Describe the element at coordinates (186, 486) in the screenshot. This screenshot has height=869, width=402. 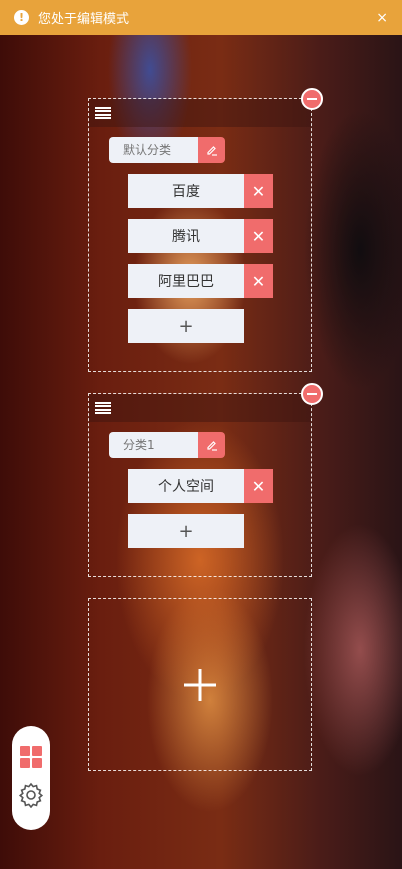
I see `site-personal-space: 个人空间` at that location.